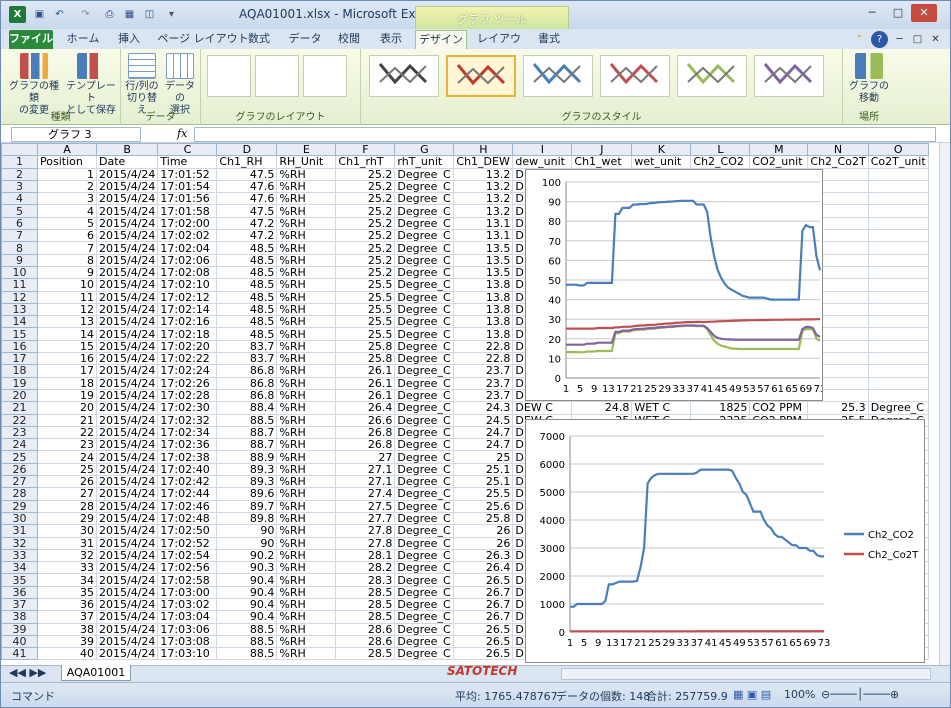 This screenshot has height=708, width=951. Describe the element at coordinates (17, 14) in the screenshot. I see `excel-app-icon: X` at that location.